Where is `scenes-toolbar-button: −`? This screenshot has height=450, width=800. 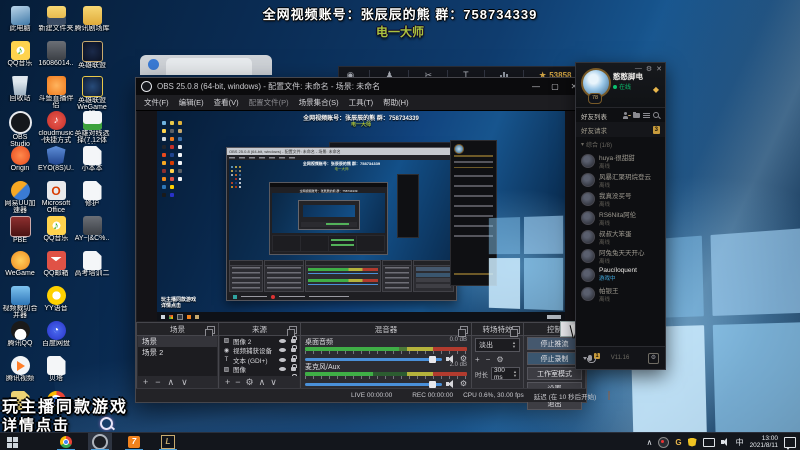
scenes-toolbar-button: − is located at coordinates (157, 382).